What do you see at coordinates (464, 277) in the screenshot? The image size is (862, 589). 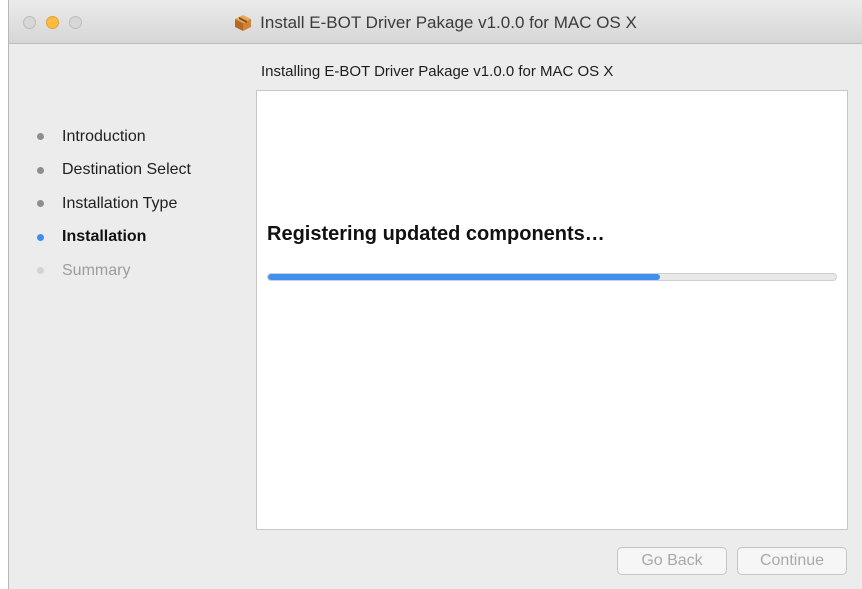 I see `progress-bar-fill` at bounding box center [464, 277].